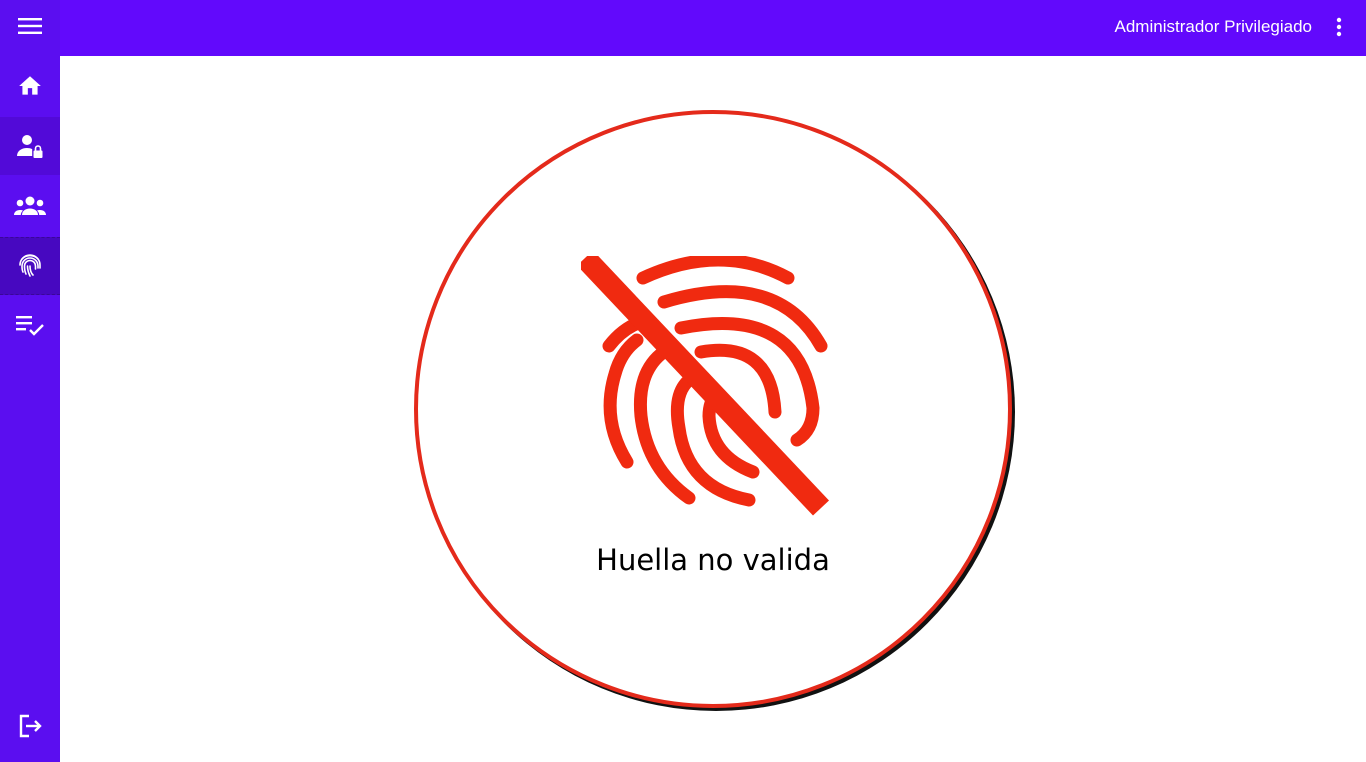  I want to click on hamburger-menu-icon, so click(30, 26).